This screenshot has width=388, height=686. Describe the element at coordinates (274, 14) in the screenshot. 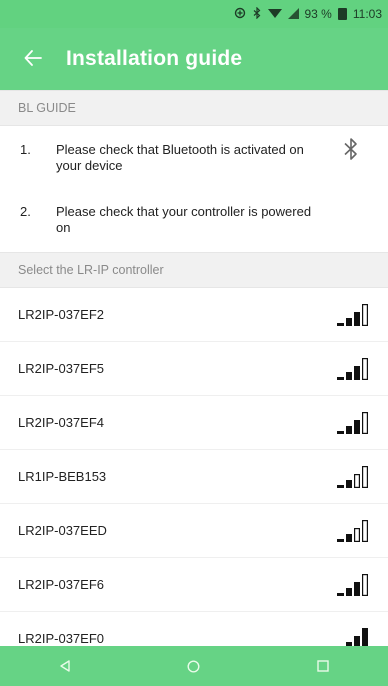

I see `wifi-icon` at that location.